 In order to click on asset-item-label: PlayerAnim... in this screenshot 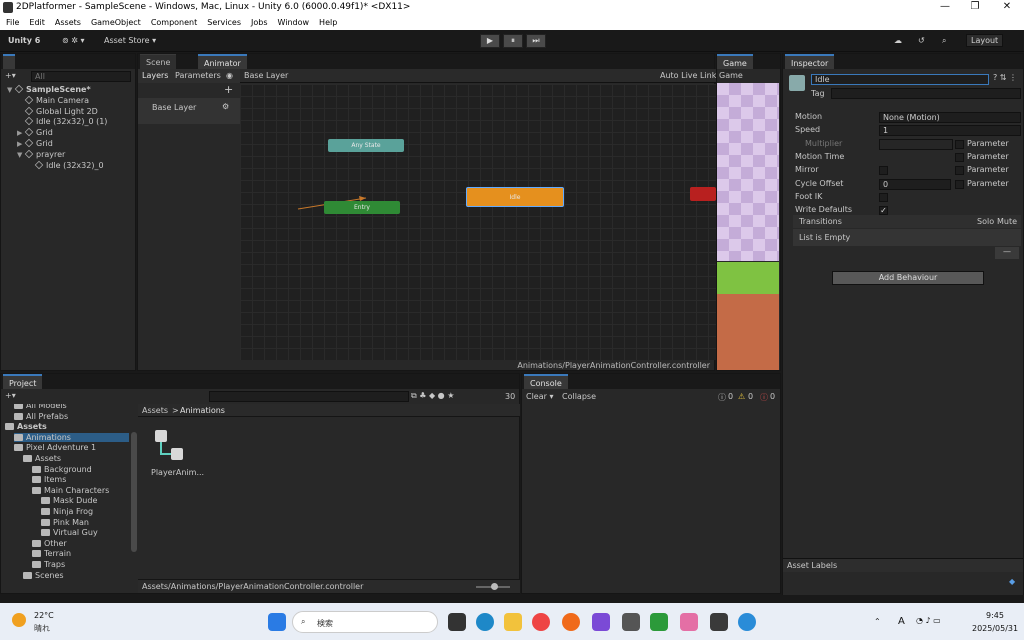, I will do `click(177, 472)`.